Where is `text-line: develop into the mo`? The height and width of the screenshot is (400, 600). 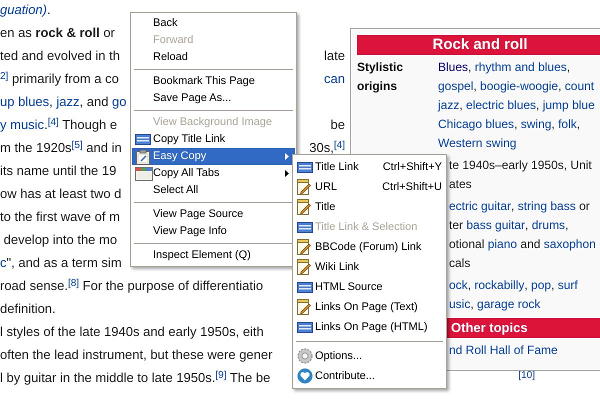
text-line: develop into the mo is located at coordinates (60, 239).